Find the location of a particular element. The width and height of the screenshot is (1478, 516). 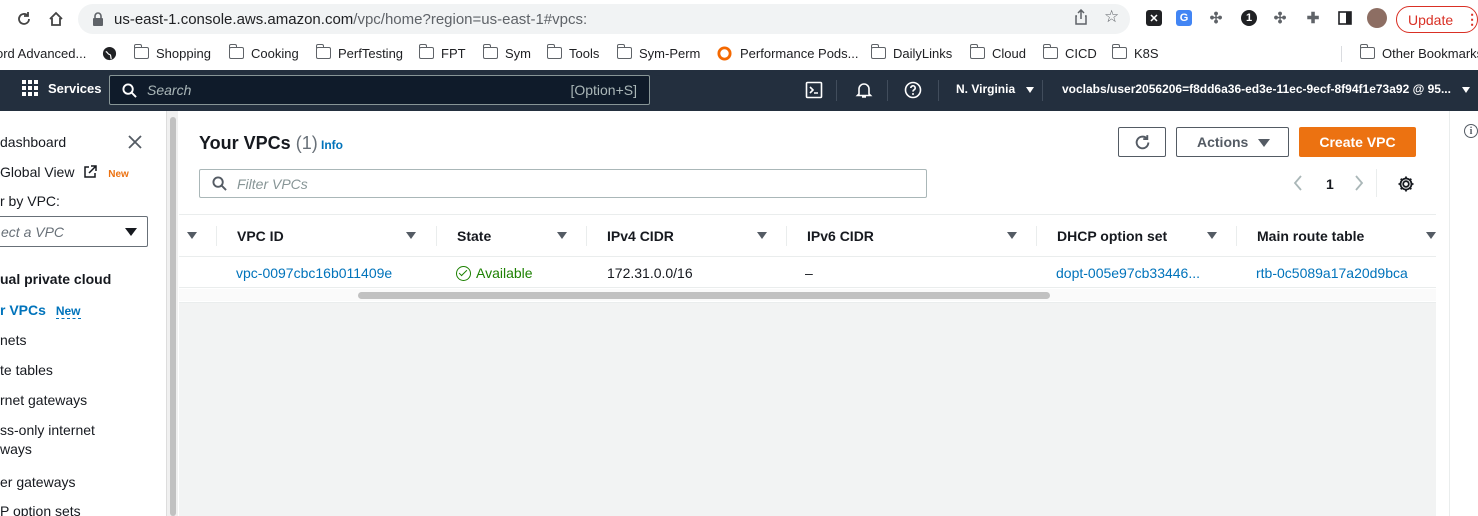

cloudshell-icon is located at coordinates (814, 90).